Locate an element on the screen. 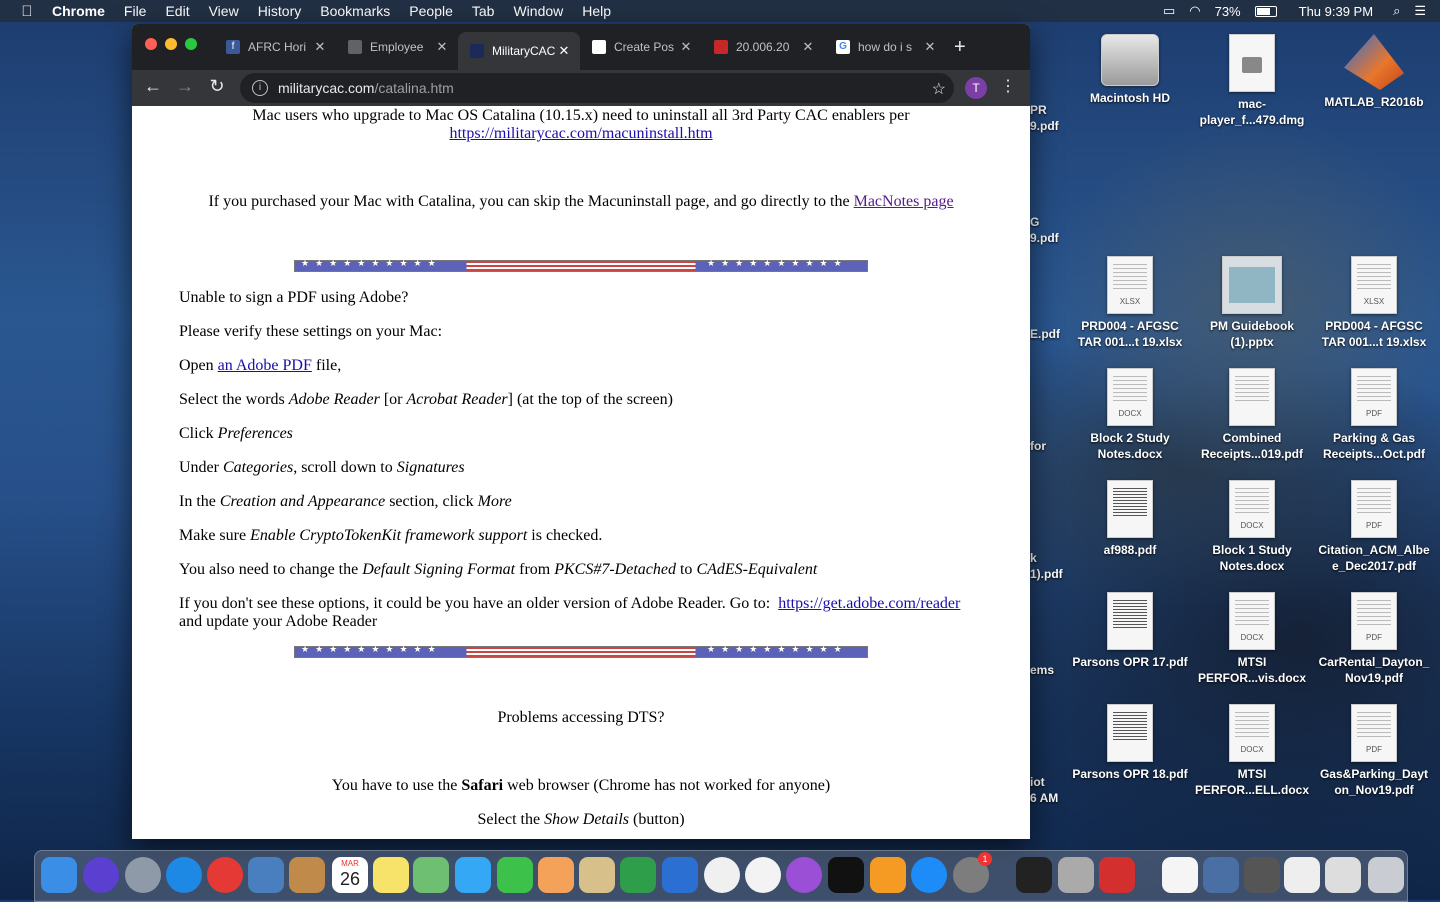 The height and width of the screenshot is (902, 1440). clock: Thu 9:39 PM is located at coordinates (1336, 11).